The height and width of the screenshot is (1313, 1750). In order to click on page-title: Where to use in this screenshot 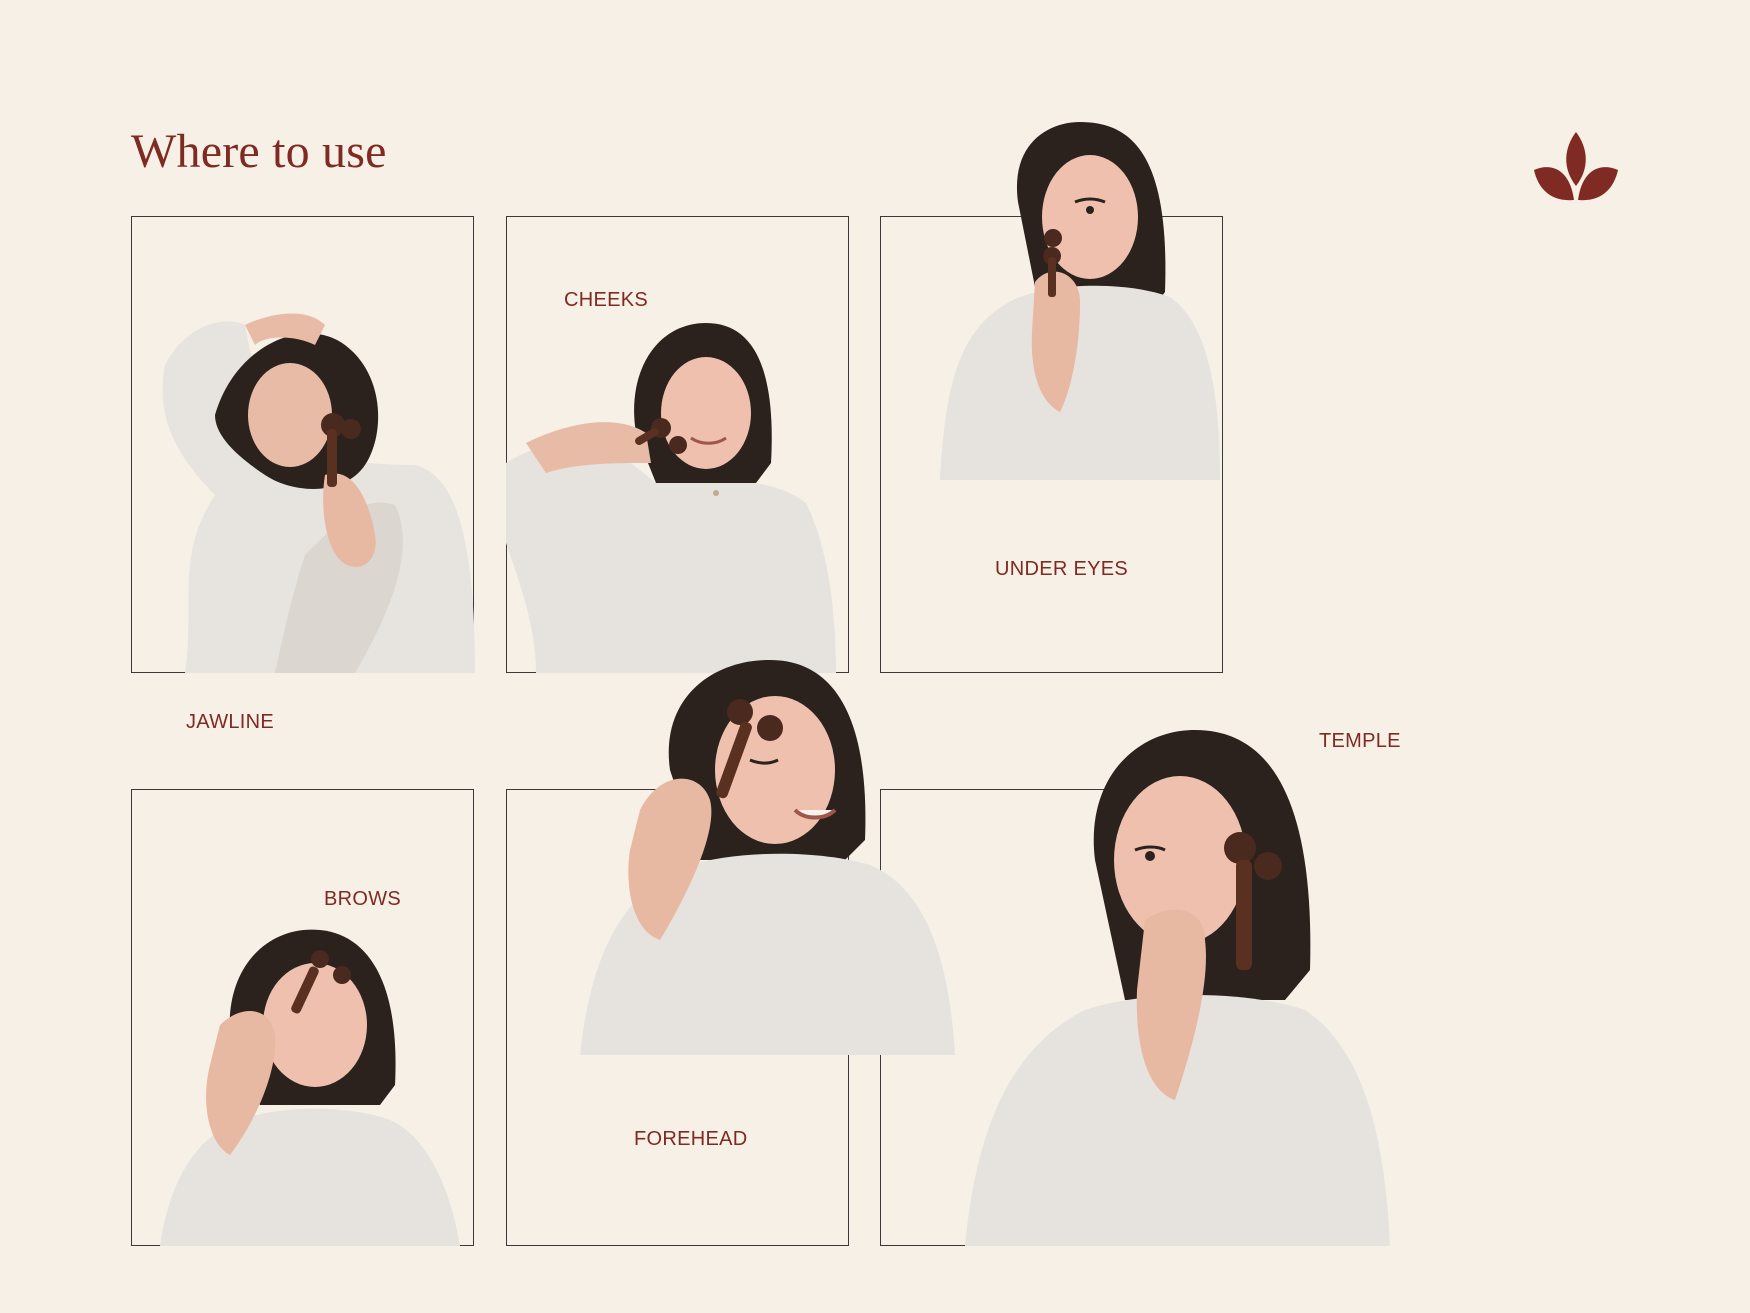, I will do `click(259, 151)`.